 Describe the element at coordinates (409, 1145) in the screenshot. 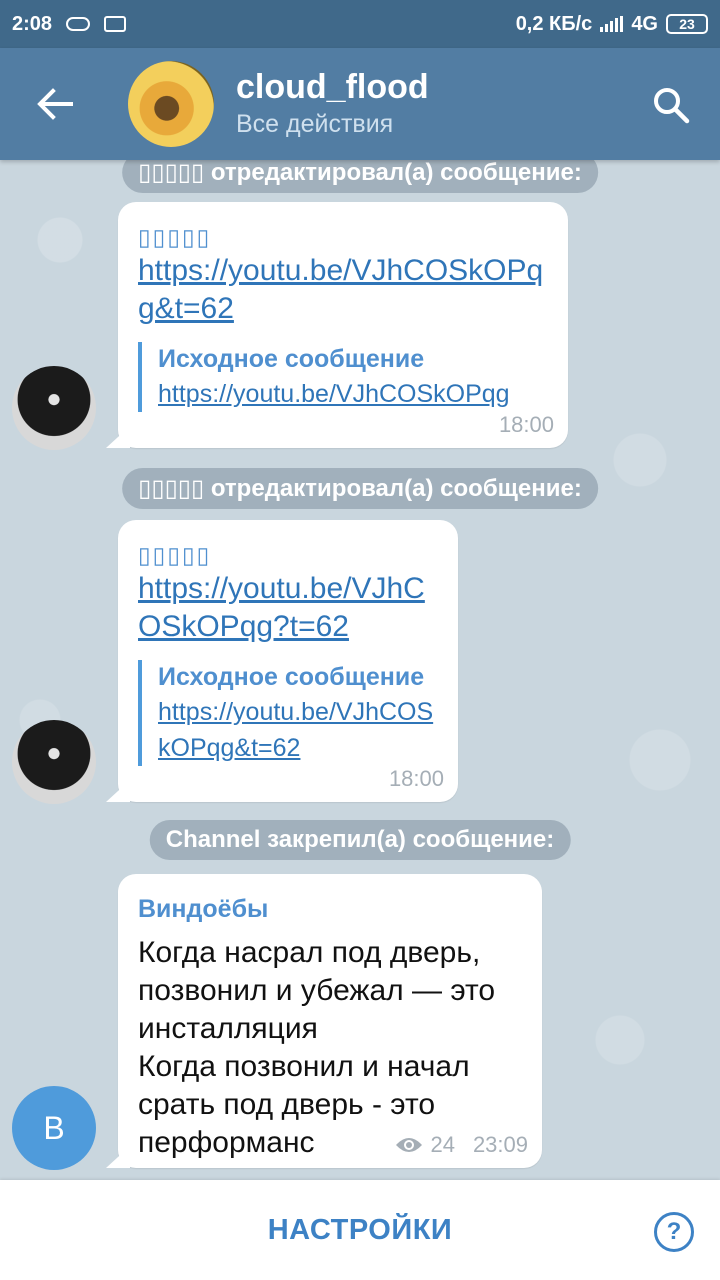

I see `eye-icon` at that location.